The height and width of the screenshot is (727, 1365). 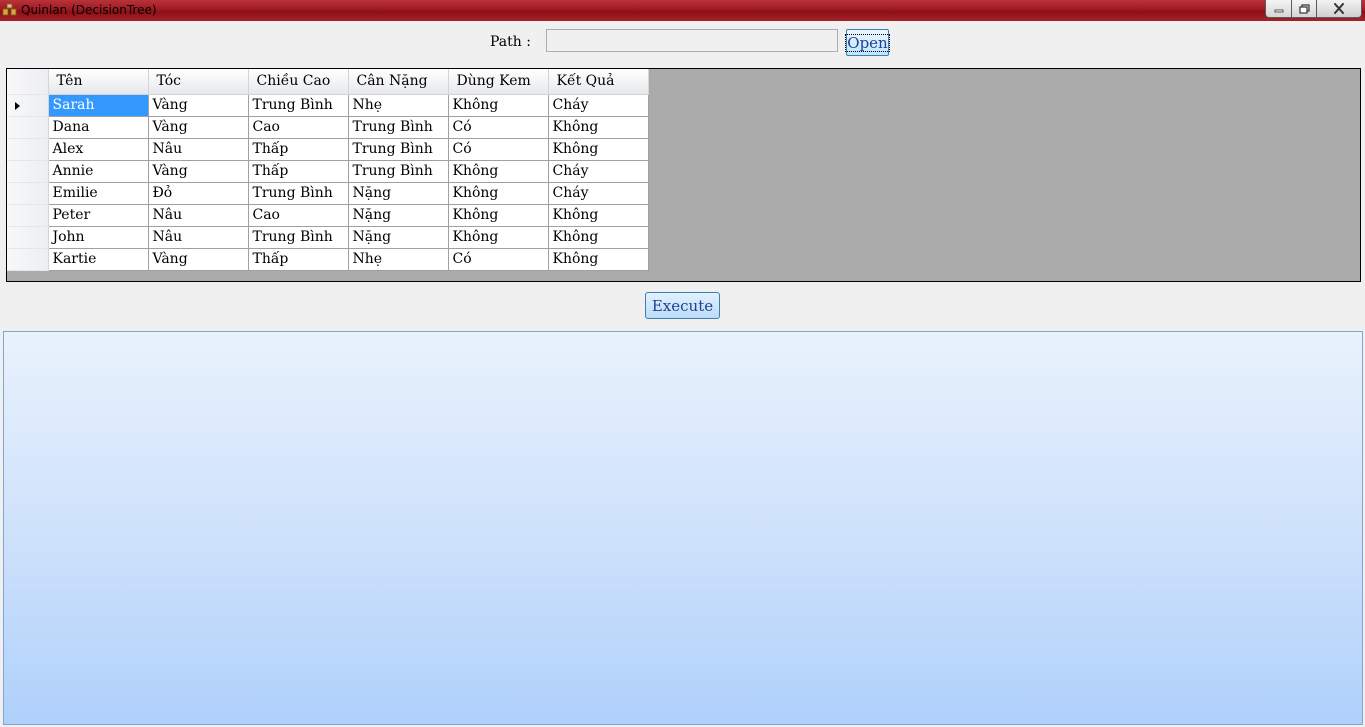 I want to click on column-header-hair: Tóc, so click(x=198, y=82).